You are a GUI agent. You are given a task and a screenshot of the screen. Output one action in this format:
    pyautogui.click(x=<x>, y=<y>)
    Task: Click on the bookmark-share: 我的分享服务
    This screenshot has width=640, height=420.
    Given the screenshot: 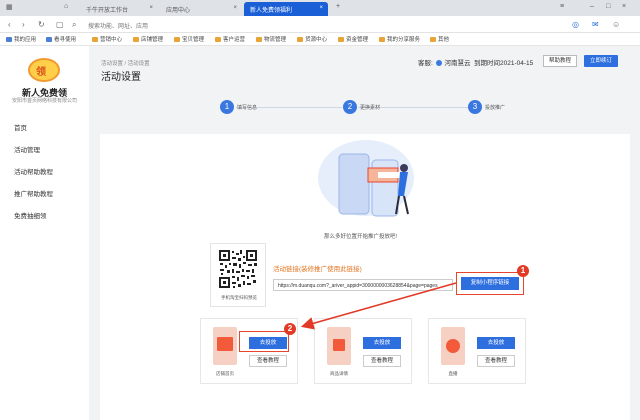 What is the action you would take?
    pyautogui.click(x=399, y=39)
    